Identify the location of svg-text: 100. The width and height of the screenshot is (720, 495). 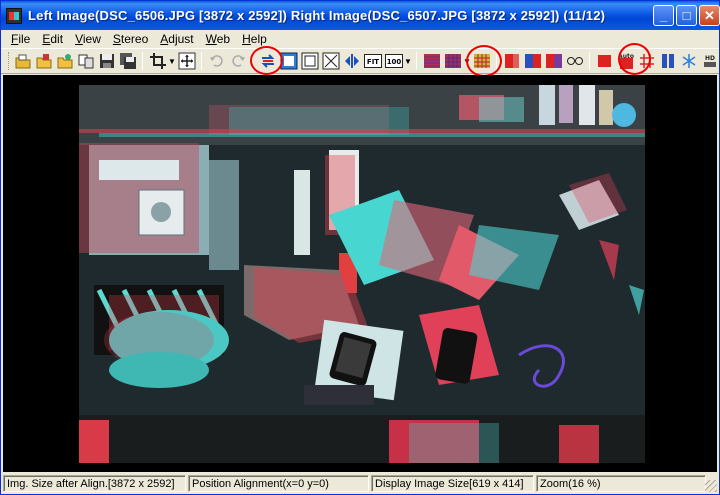
(393, 62).